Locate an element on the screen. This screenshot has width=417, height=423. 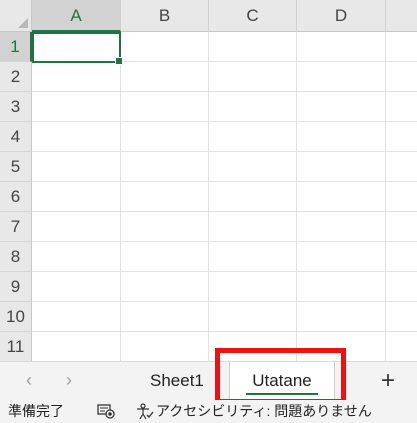
row-header-7: 7 is located at coordinates (16, 227).